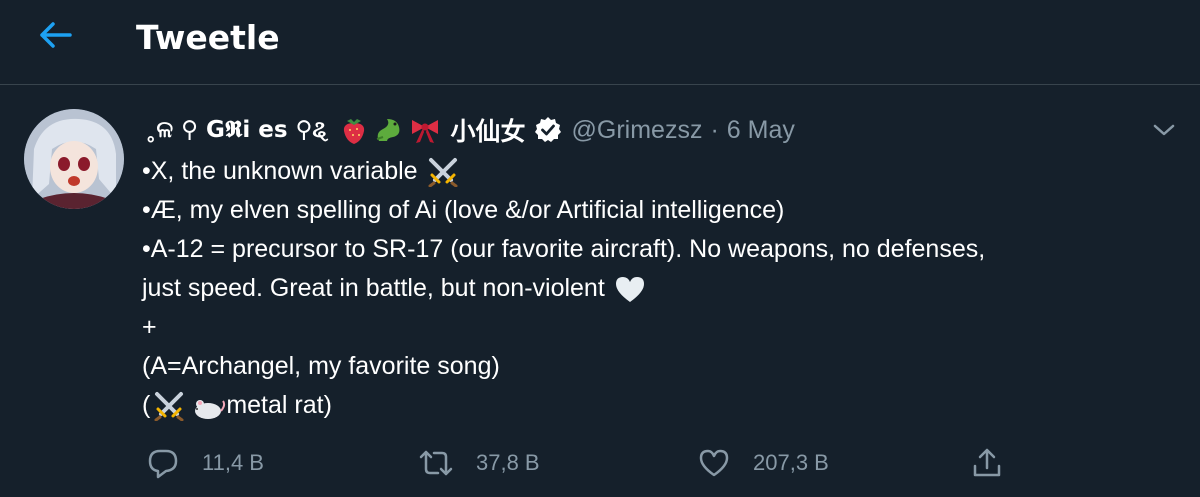  Describe the element at coordinates (280, 171) in the screenshot. I see `tweet-line-text: •X, the unknown variable` at that location.